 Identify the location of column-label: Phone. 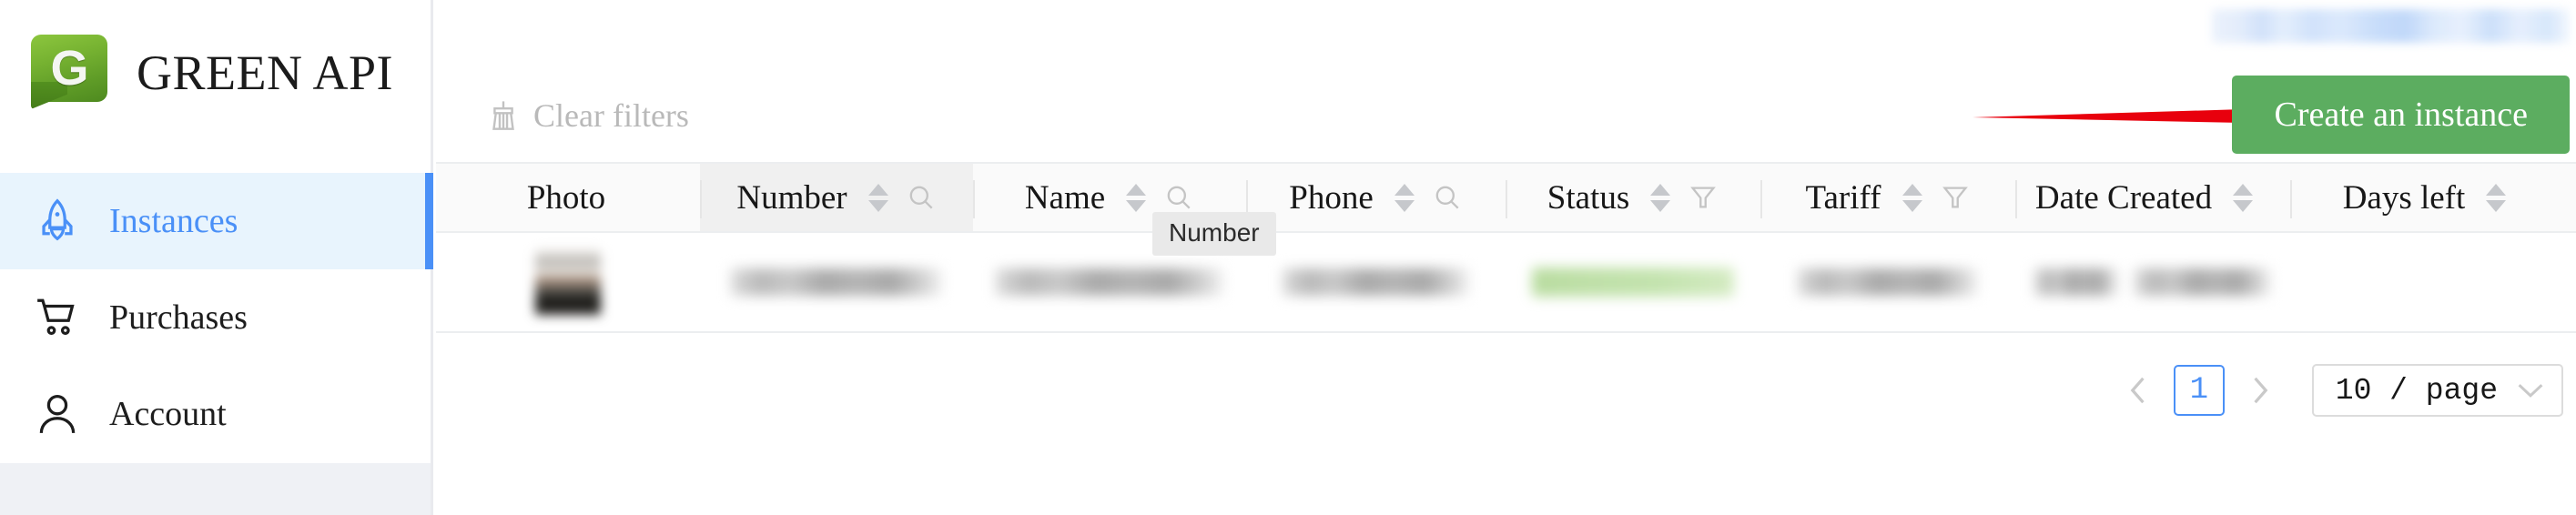
(1331, 197).